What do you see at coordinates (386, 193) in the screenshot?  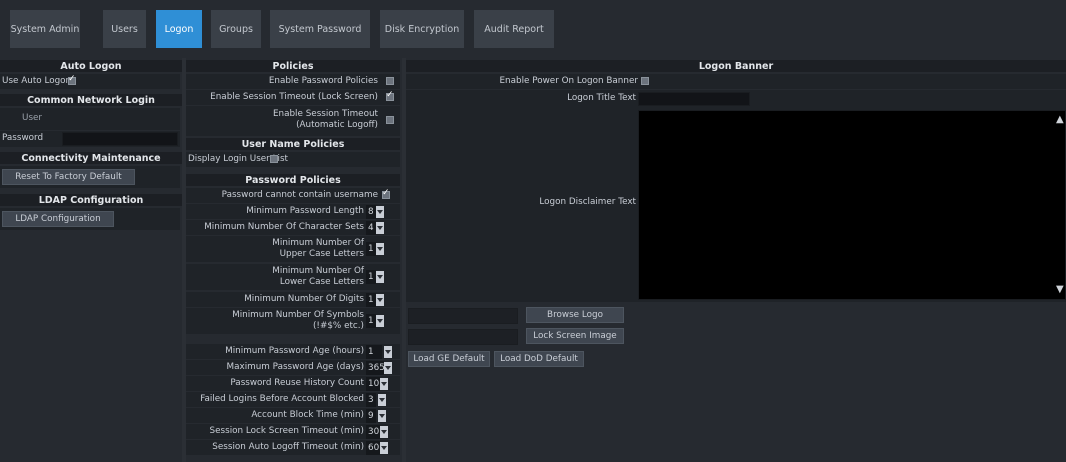 I see `password-cannot-contain-username-checkbox` at bounding box center [386, 193].